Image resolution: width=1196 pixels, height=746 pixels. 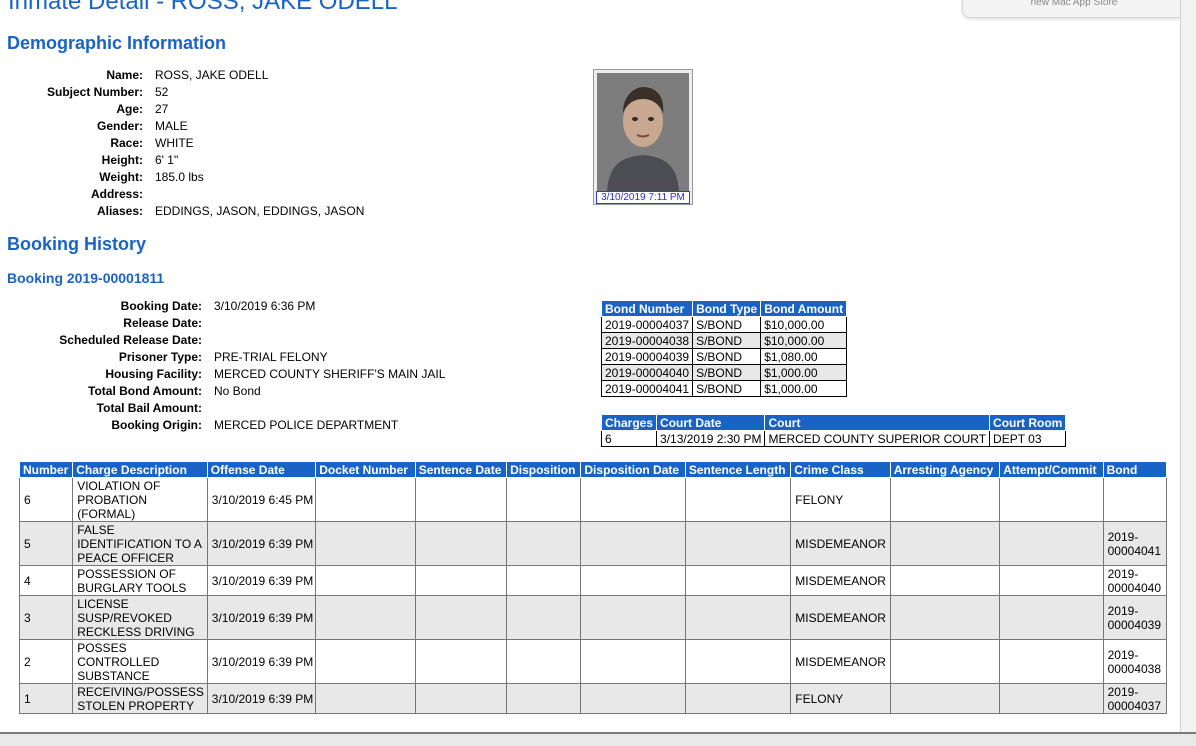 I want to click on table-cell: MERCED COUNTY SUPERIOR COURT, so click(x=877, y=438).